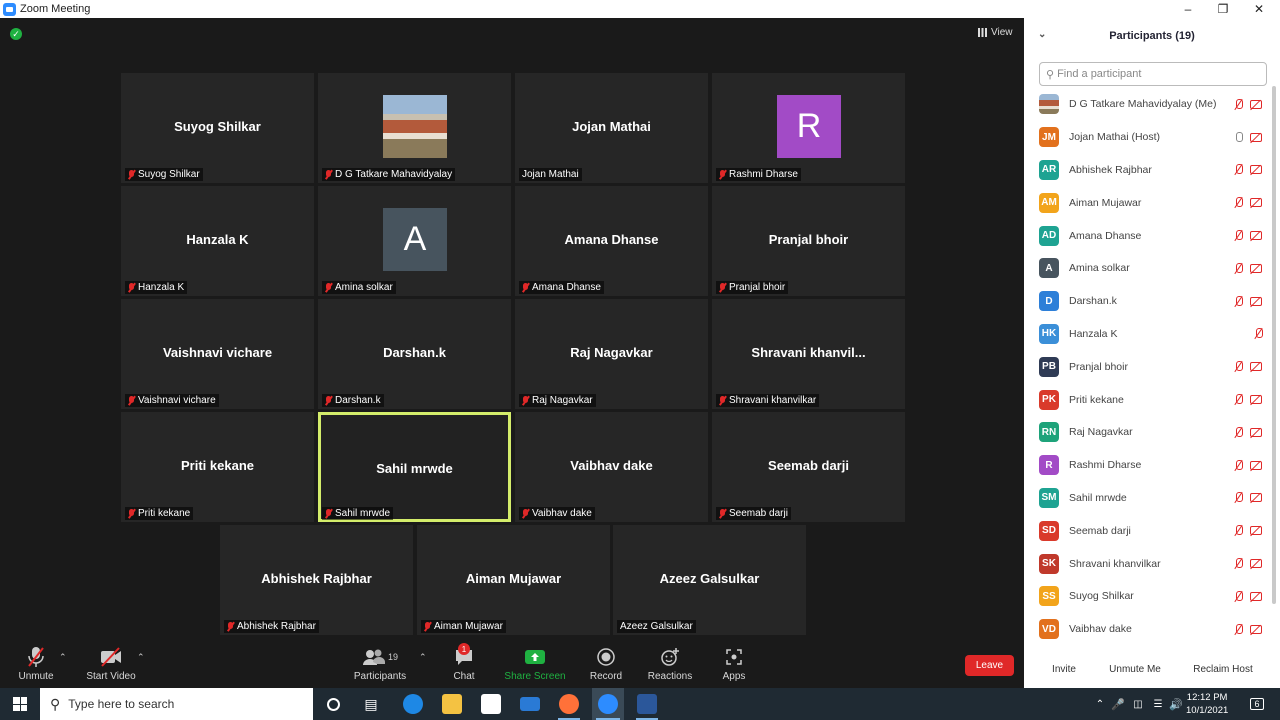 This screenshot has width=1280, height=720. I want to click on record-button: Record, so click(606, 664).